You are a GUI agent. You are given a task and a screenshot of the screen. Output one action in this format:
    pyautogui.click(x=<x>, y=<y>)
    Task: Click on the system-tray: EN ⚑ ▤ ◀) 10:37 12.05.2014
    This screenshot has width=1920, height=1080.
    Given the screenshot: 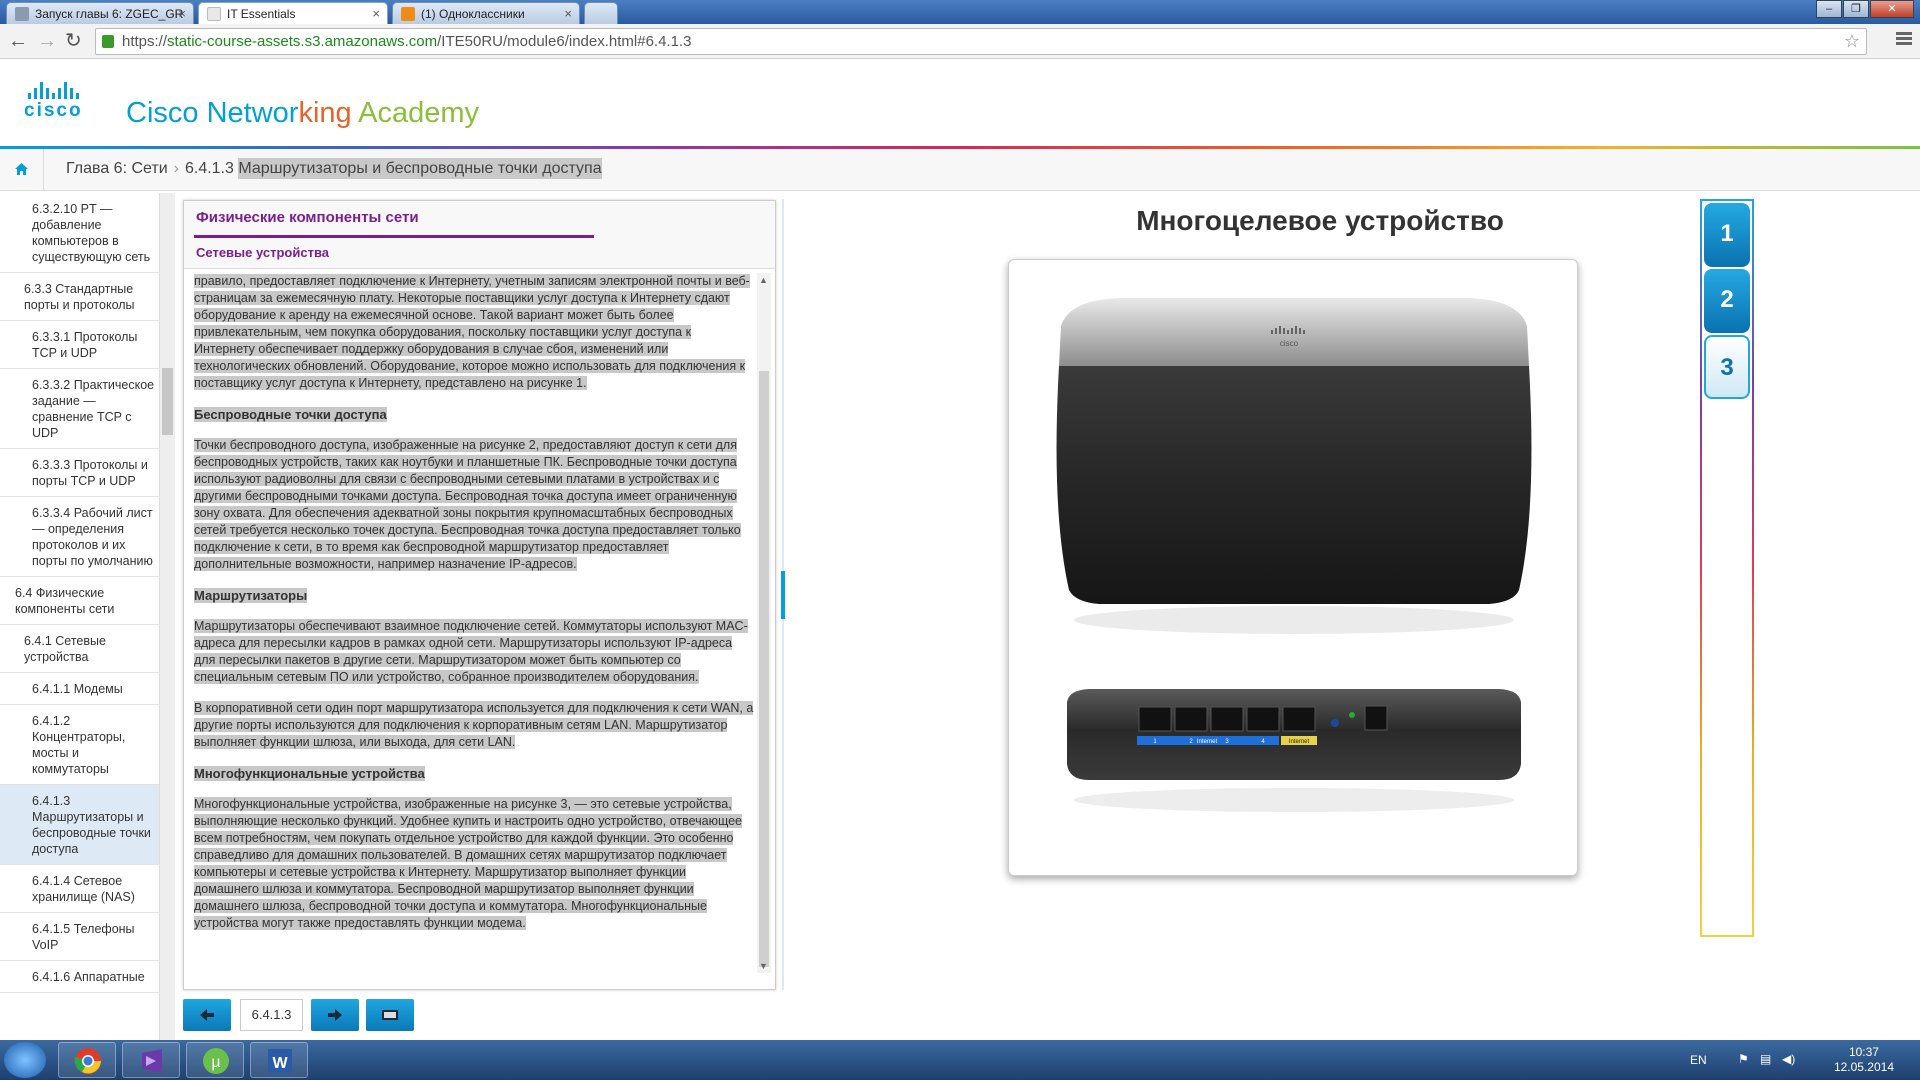 What is the action you would take?
    pyautogui.click(x=1800, y=1060)
    